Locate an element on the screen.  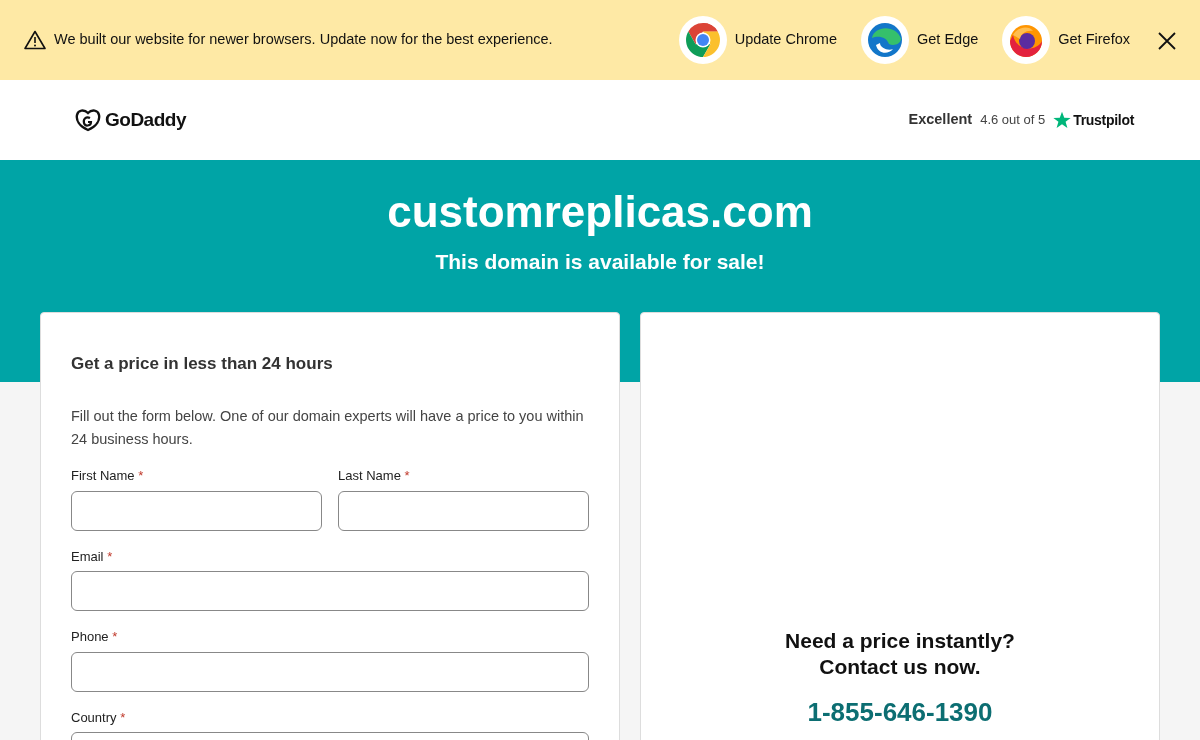
logo-text: GoDaddy is located at coordinates (145, 119).